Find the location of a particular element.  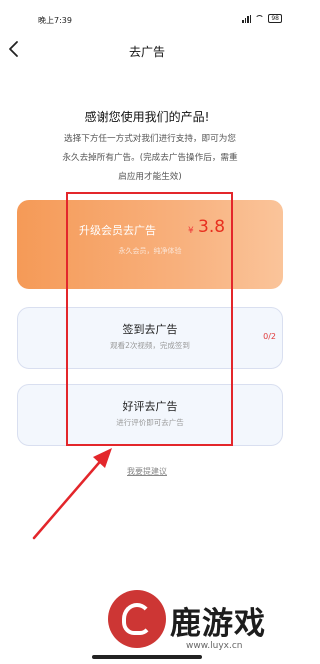

vip-price: 3.8 is located at coordinates (212, 227).